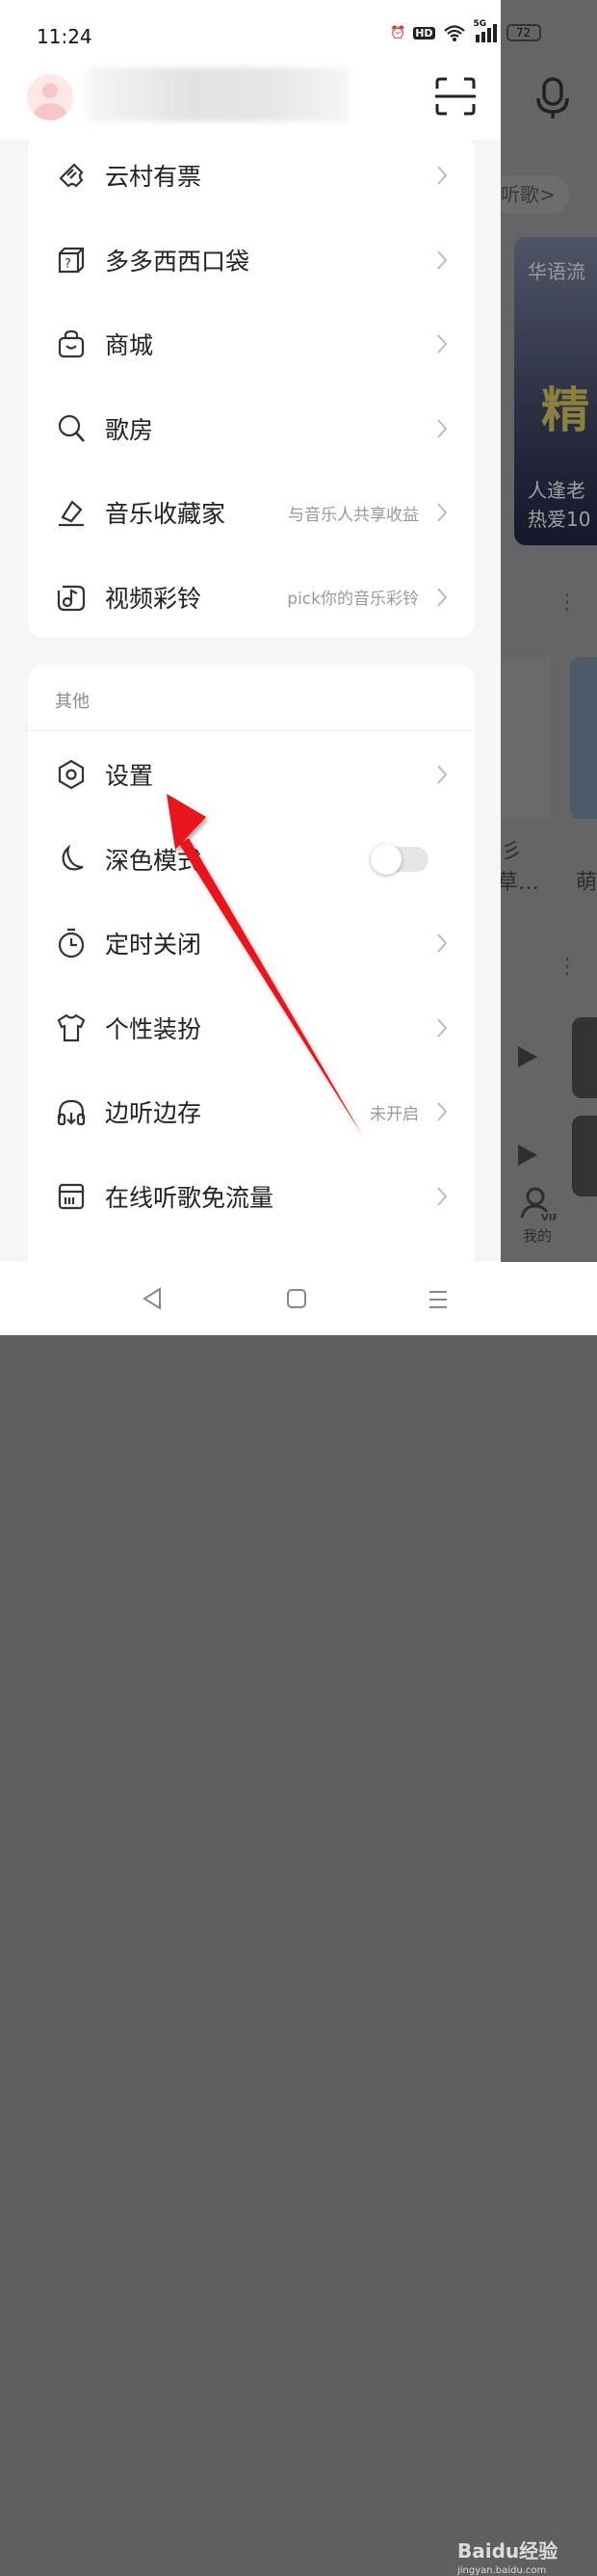 The image size is (597, 2576). What do you see at coordinates (454, 33) in the screenshot?
I see `wifi-icon` at bounding box center [454, 33].